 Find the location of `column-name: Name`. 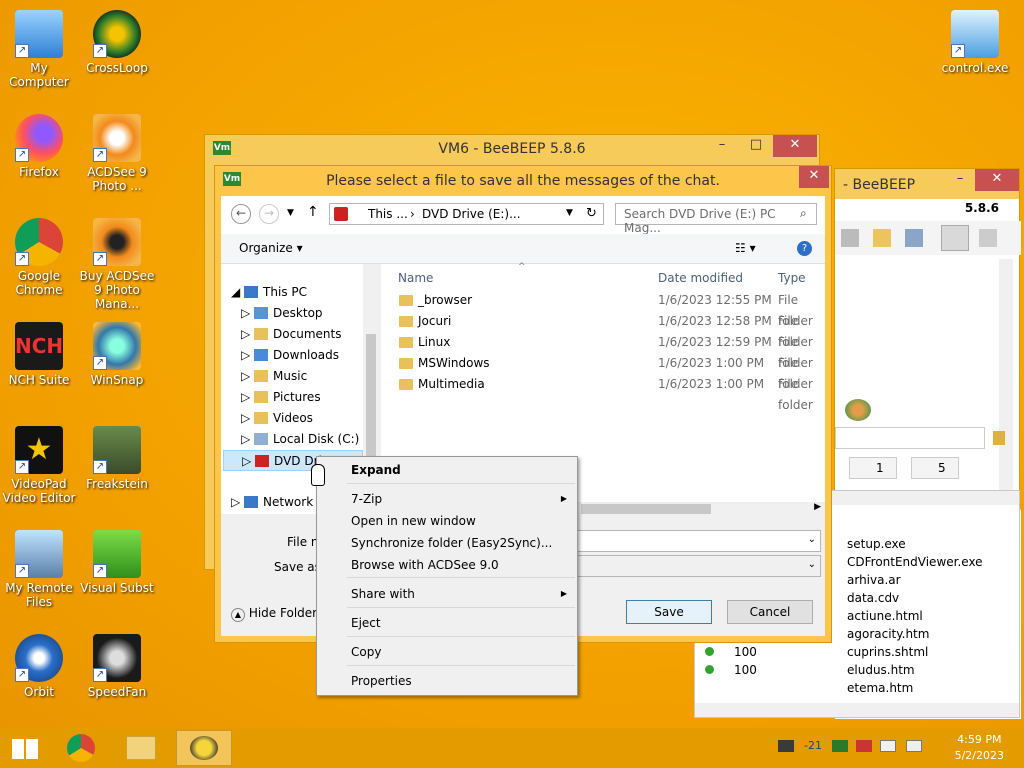

column-name: Name is located at coordinates (415, 278).